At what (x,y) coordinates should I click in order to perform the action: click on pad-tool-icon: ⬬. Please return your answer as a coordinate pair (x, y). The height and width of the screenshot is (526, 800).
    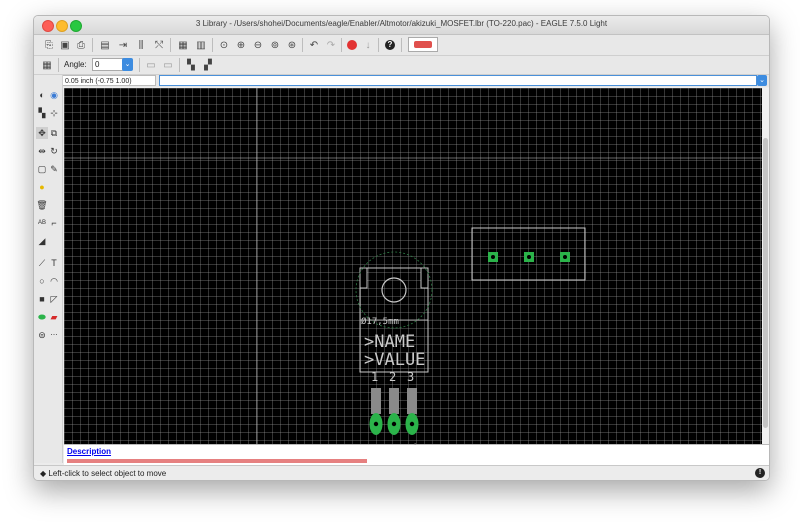
    Looking at the image, I should click on (42, 317).